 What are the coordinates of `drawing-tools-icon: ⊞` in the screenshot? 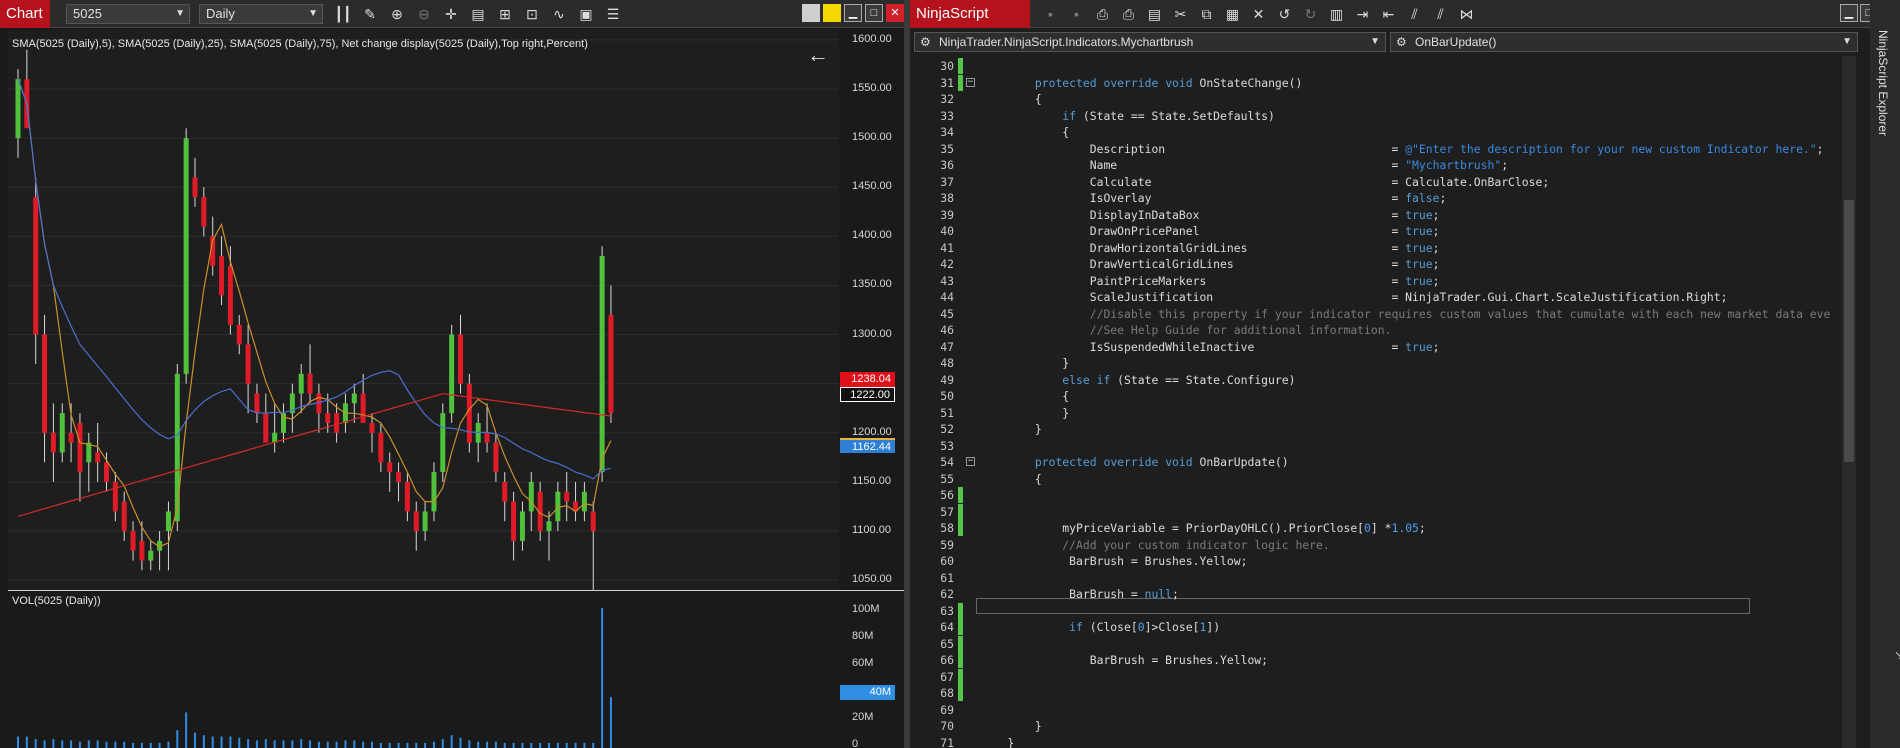 It's located at (505, 14).